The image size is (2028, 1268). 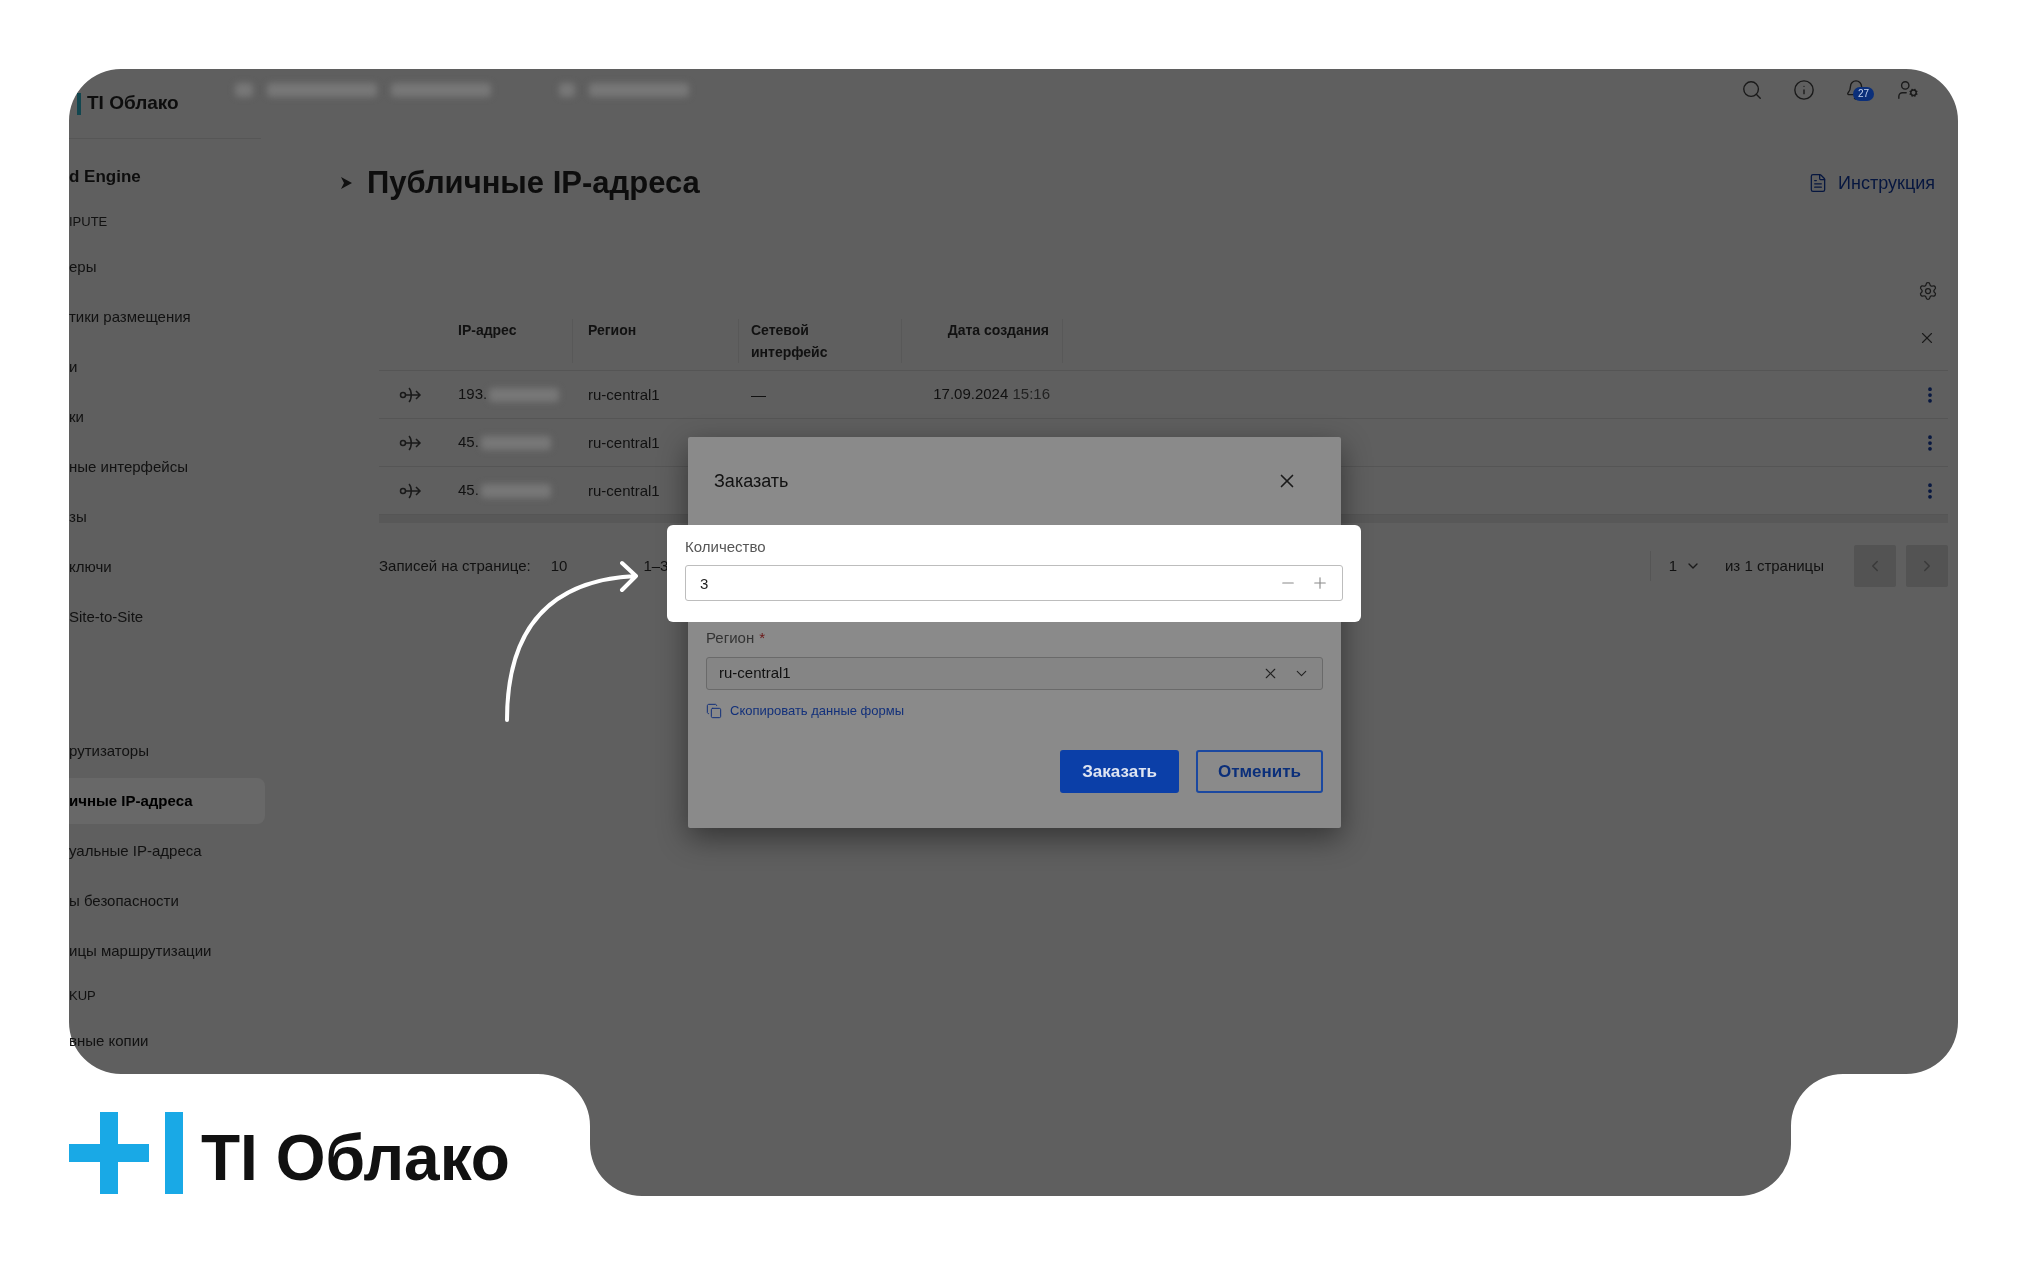 I want to click on table-cell-text: 17.09.2024 15:16, so click(x=991, y=394).